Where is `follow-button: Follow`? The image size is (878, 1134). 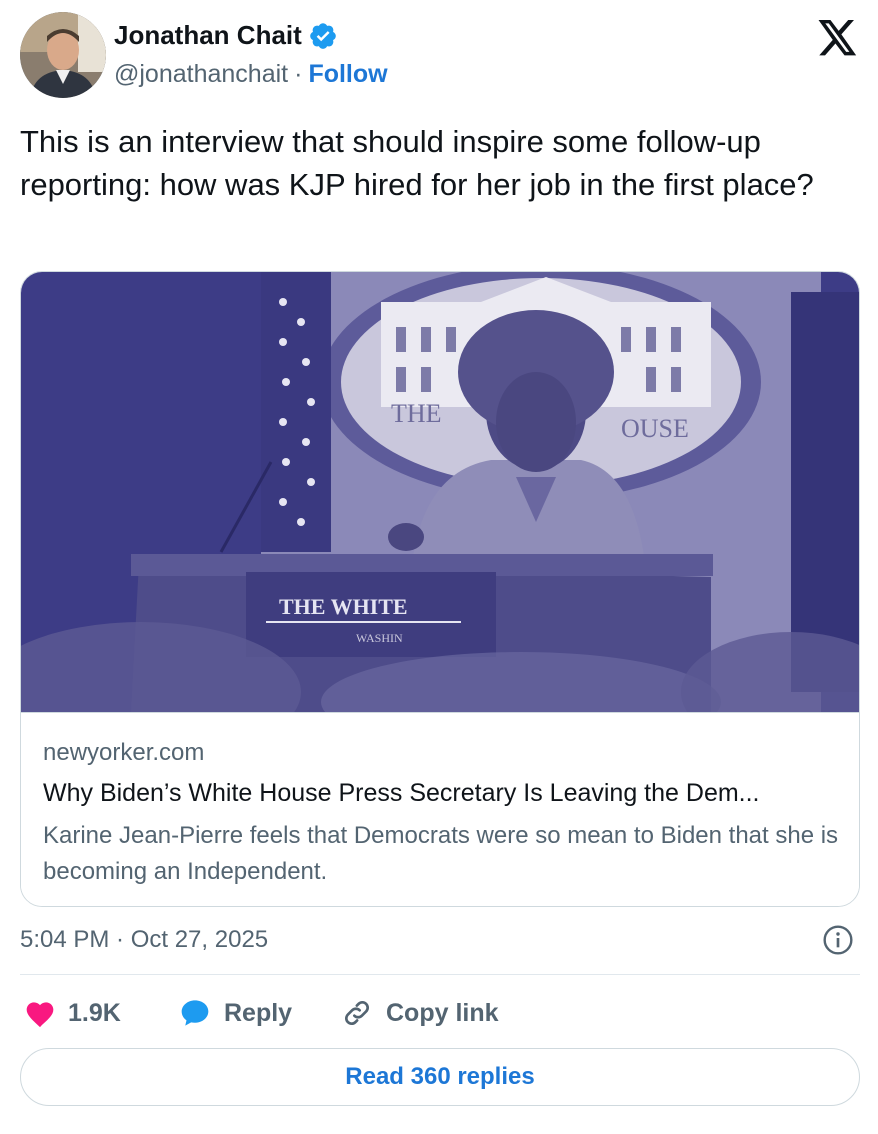
follow-button: Follow is located at coordinates (347, 74).